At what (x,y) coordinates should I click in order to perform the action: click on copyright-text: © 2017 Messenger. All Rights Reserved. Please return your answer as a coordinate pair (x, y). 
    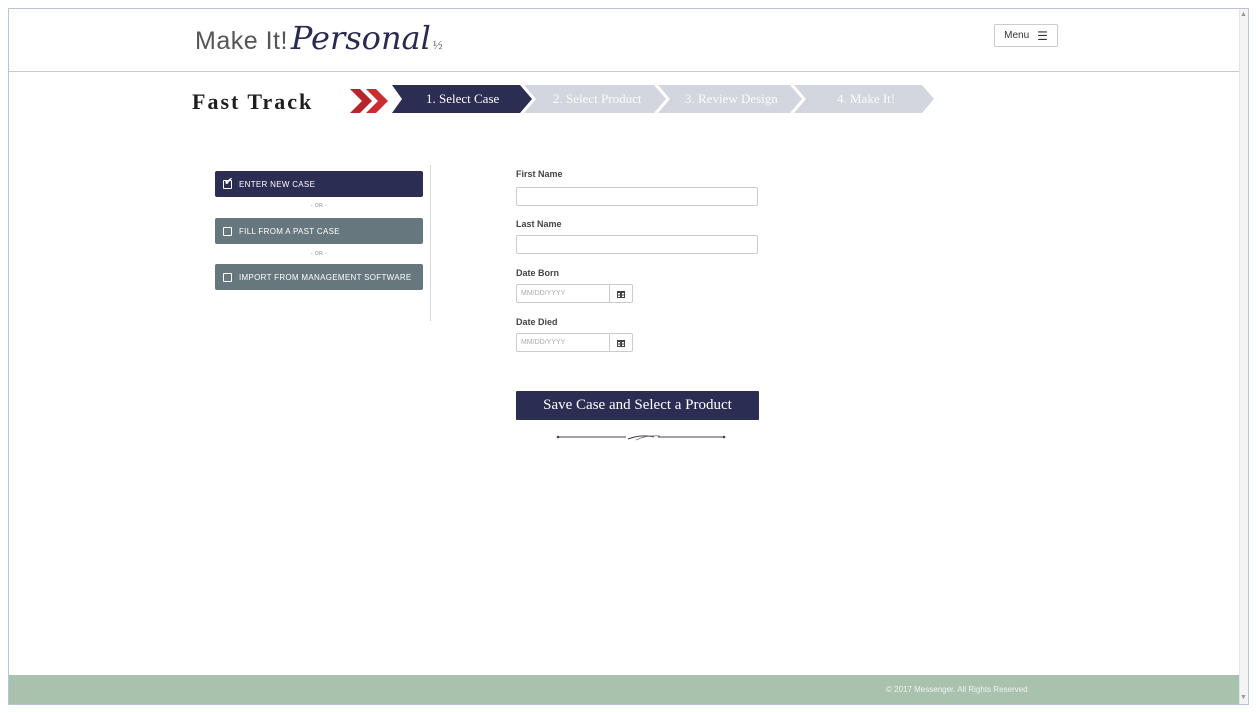
    Looking at the image, I should click on (957, 689).